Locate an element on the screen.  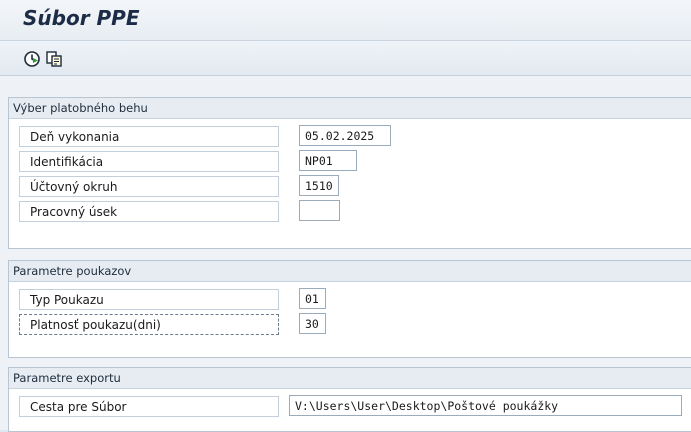
group-header-voucher-parameters: Parametre poukazov is located at coordinates (350, 271).